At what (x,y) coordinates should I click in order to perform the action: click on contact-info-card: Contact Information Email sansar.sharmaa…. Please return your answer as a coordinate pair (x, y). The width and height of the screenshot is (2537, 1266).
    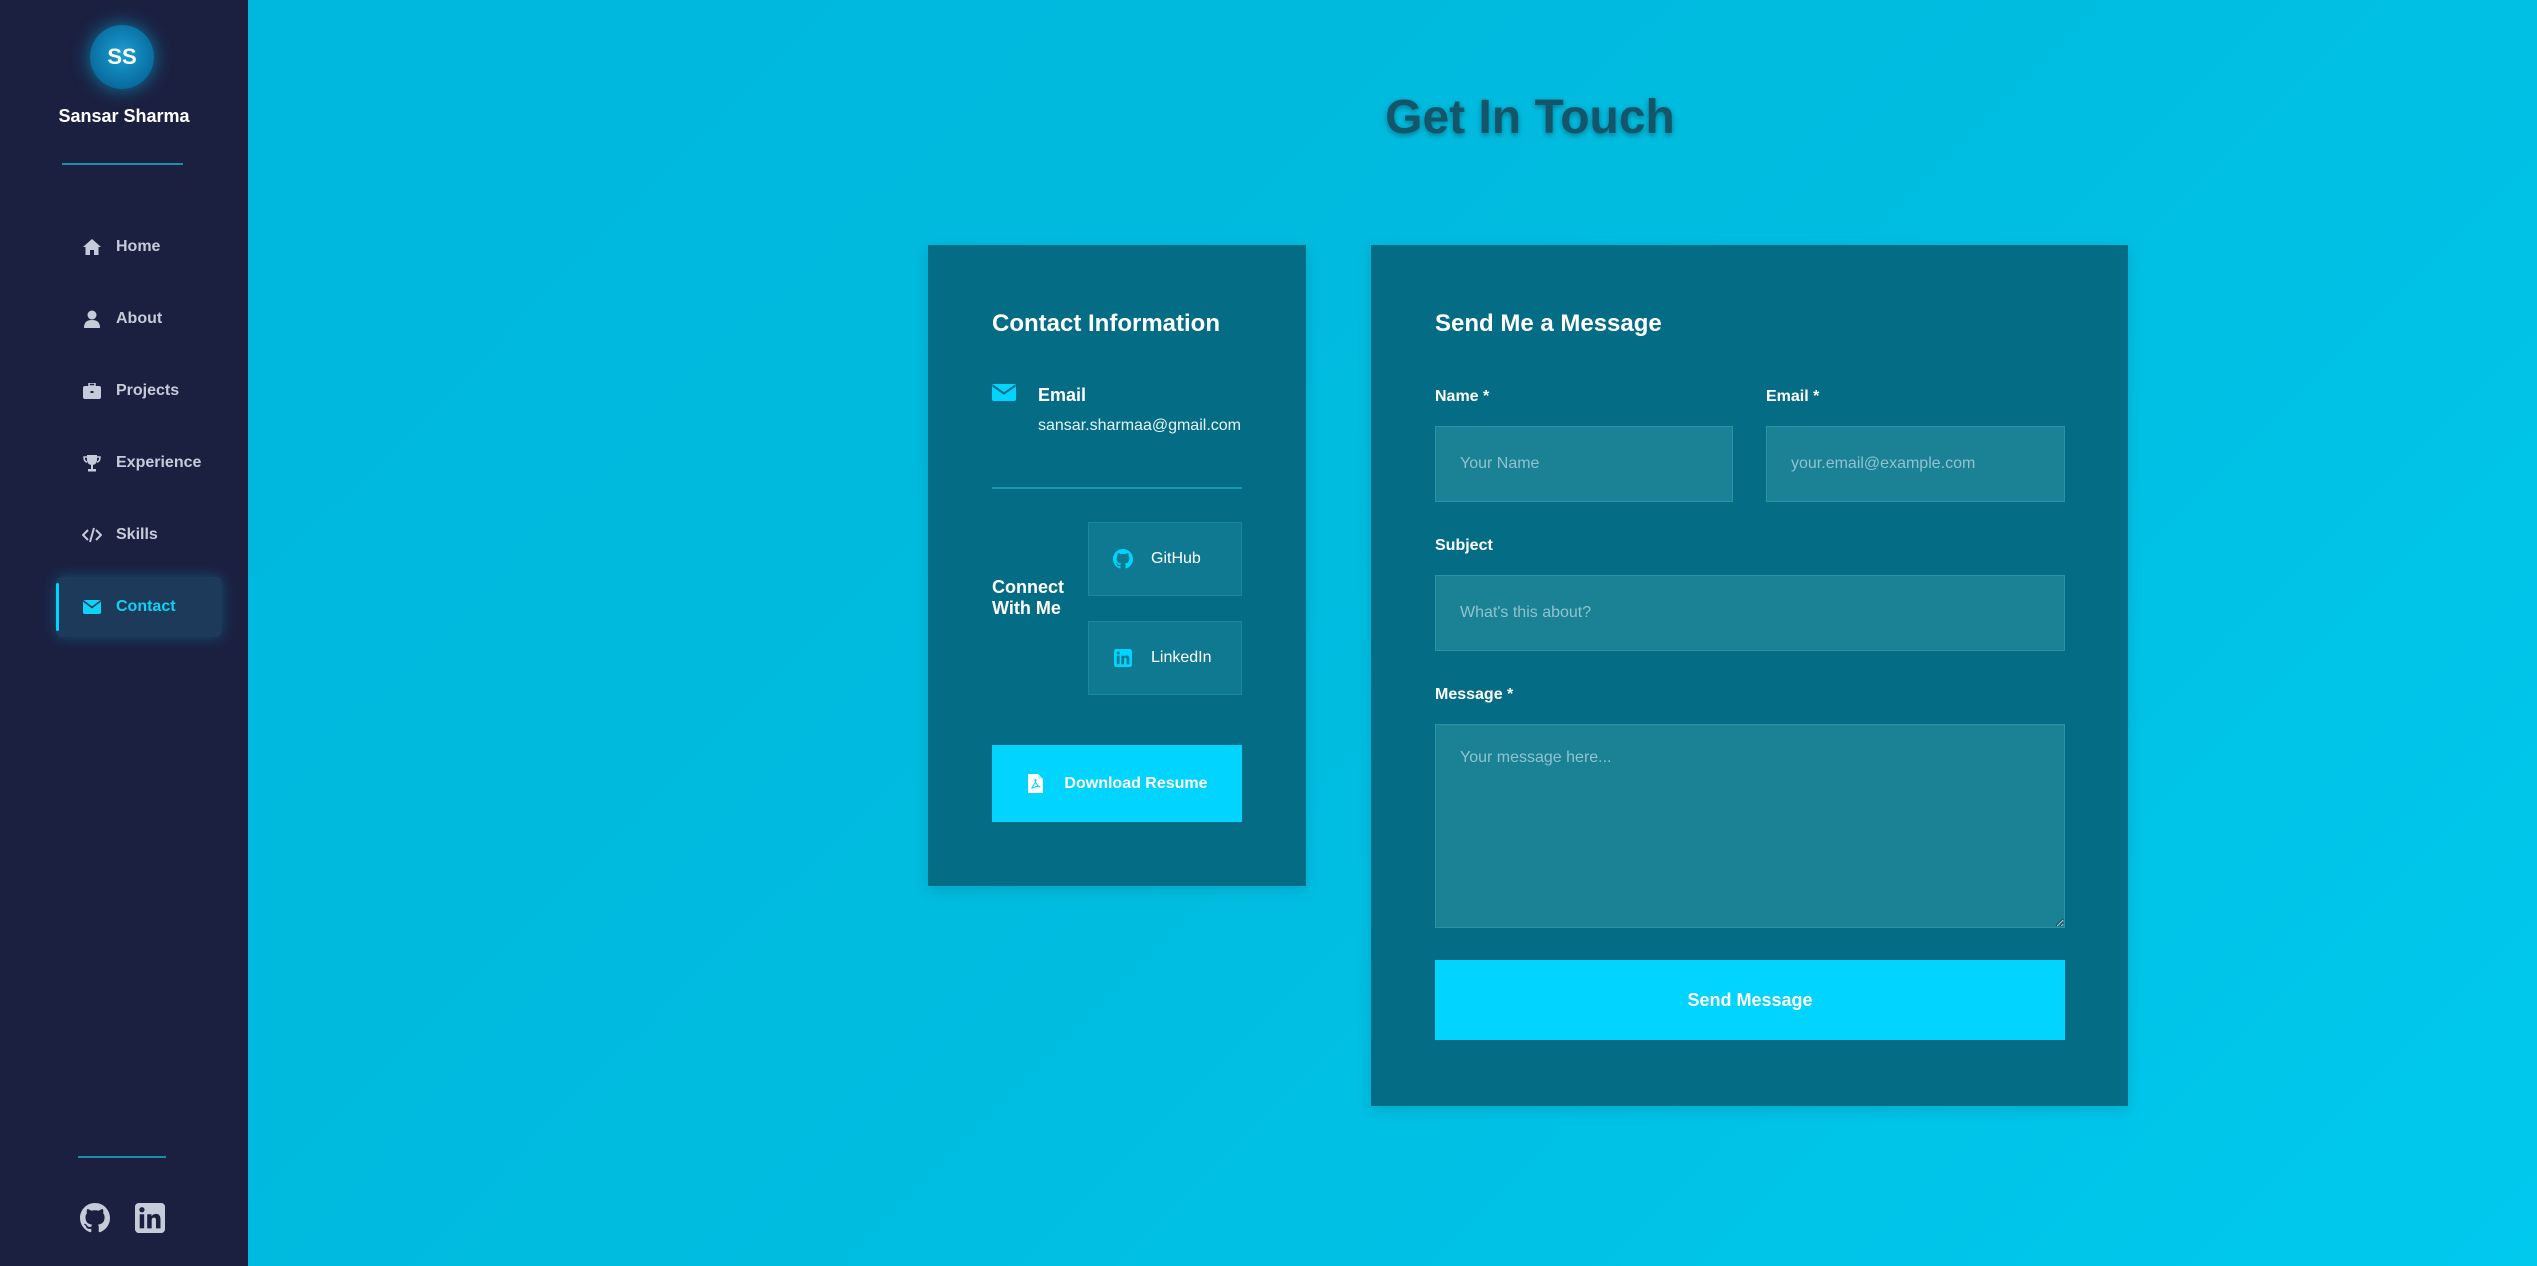
    Looking at the image, I should click on (1117, 565).